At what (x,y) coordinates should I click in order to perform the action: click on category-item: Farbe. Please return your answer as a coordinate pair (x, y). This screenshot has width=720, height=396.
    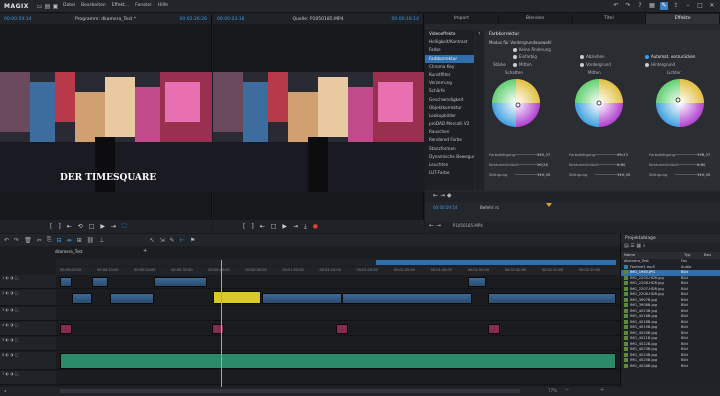
    Looking at the image, I should click on (449, 50).